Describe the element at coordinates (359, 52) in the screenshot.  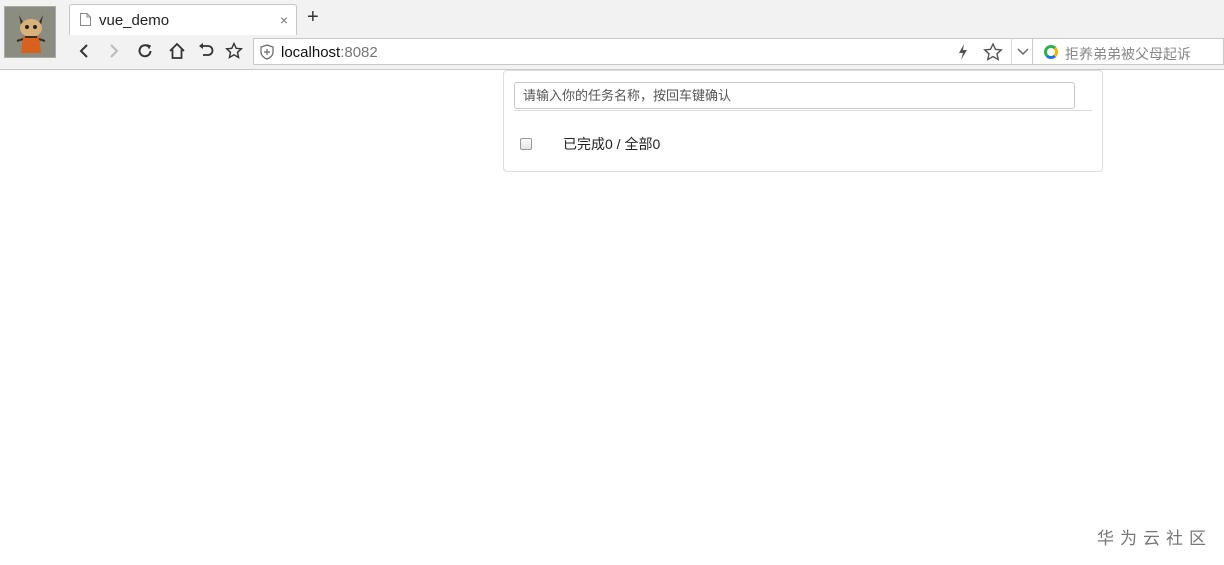
I see `url-port: :8082` at that location.